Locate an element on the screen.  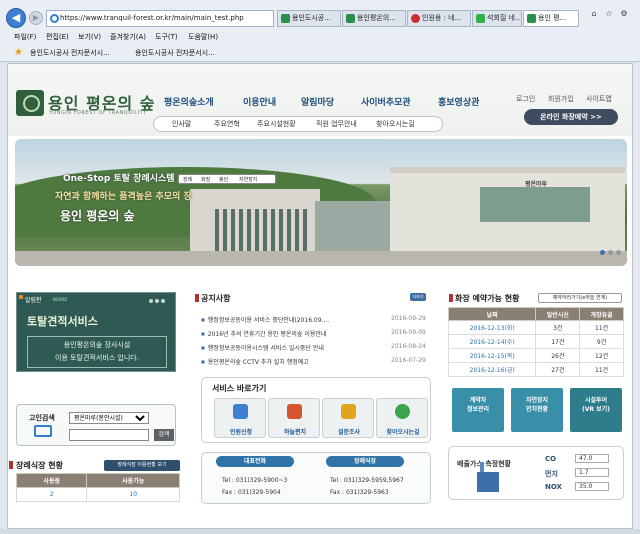
menu-view: 보기(V) is located at coordinates (89, 37).